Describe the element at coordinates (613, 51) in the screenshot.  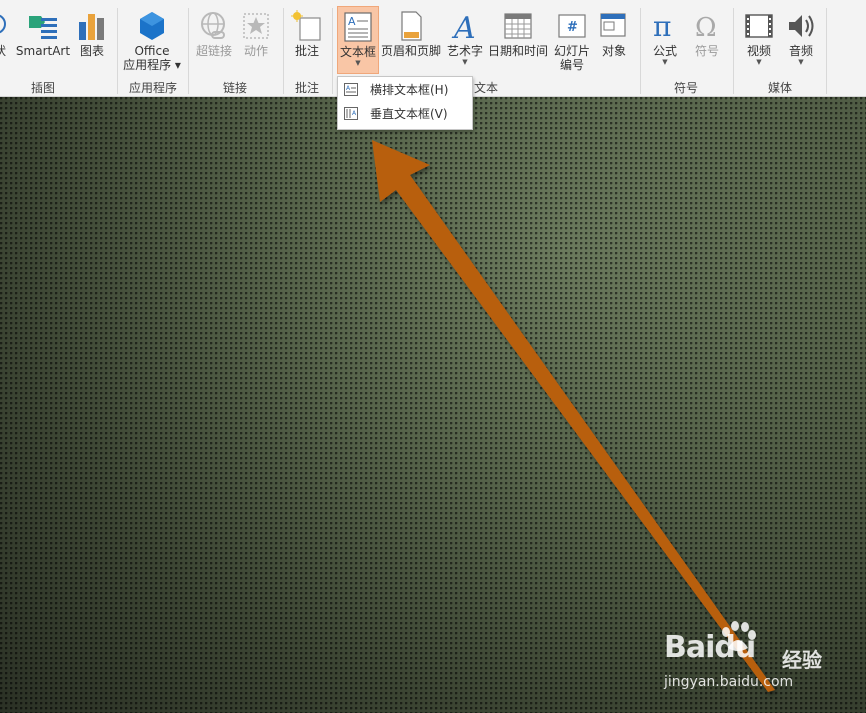
I see `object-label: 对象` at that location.